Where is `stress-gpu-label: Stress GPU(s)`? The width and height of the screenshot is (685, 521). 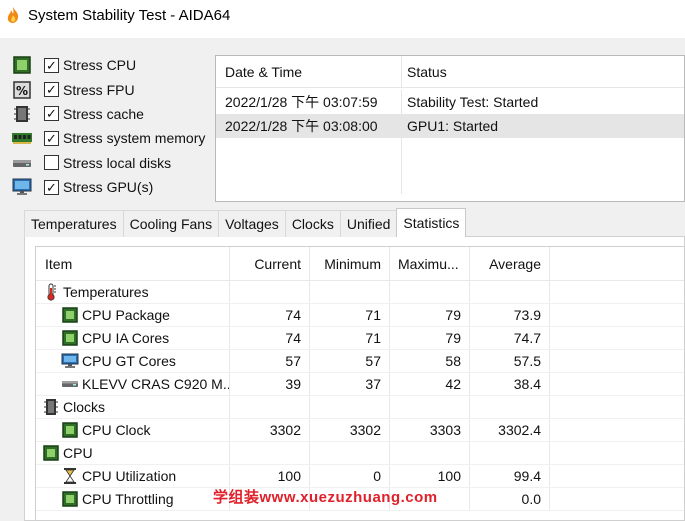 stress-gpu-label: Stress GPU(s) is located at coordinates (108, 187).